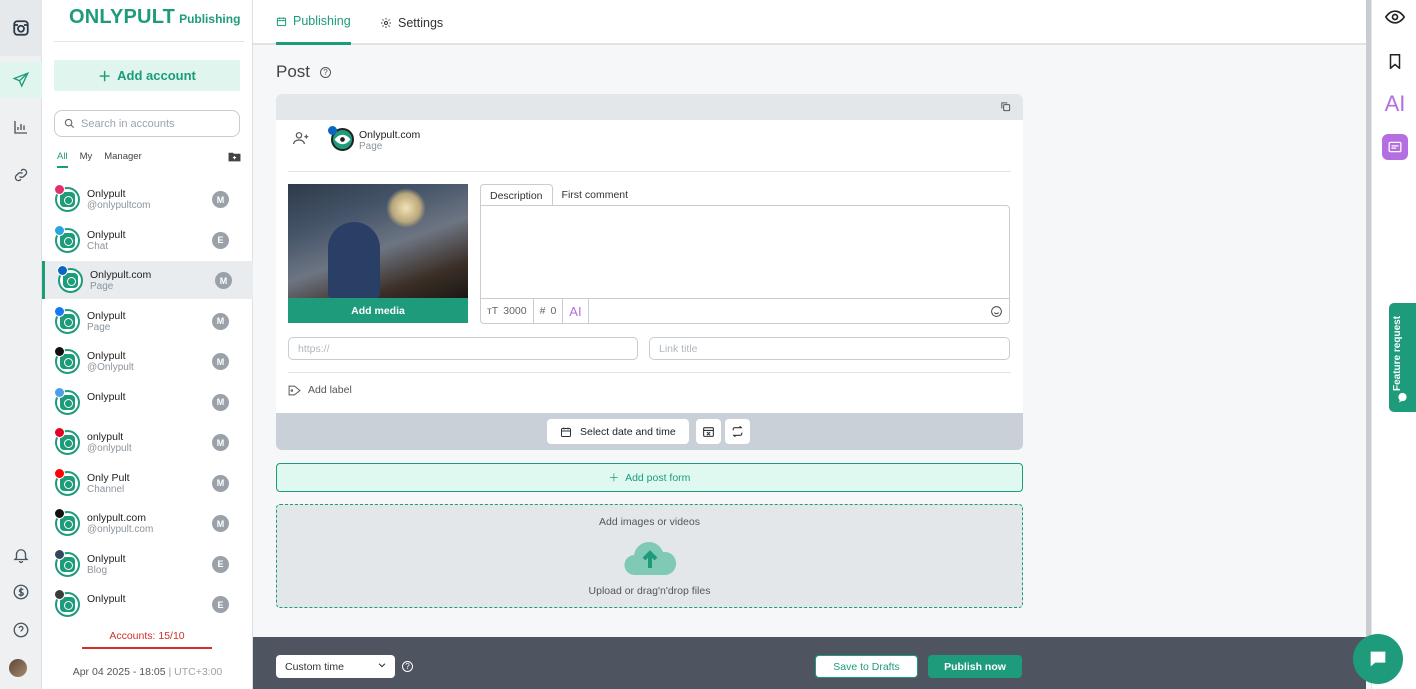 Image resolution: width=1416 pixels, height=689 pixels. What do you see at coordinates (1395, 104) in the screenshot?
I see `ai-tool-button: AI` at bounding box center [1395, 104].